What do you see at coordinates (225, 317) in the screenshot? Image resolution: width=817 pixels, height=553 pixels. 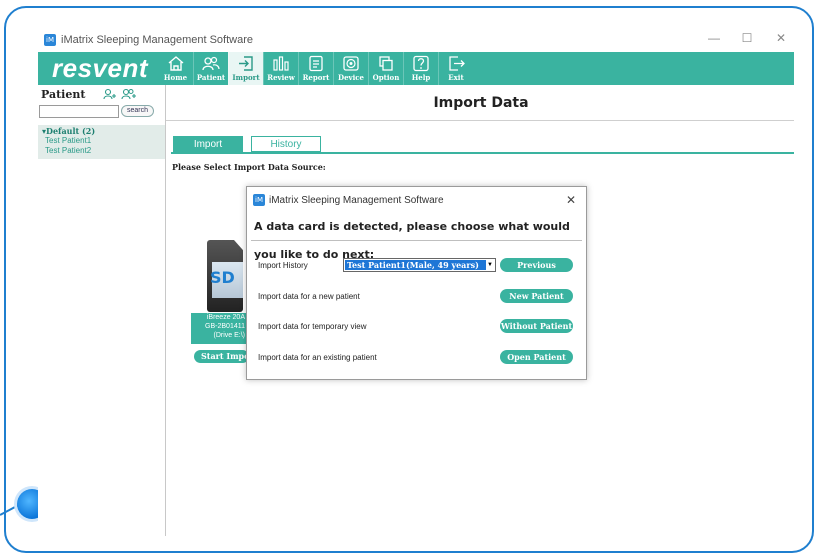 I see `sd-card-model: iBreeze 20A` at bounding box center [225, 317].